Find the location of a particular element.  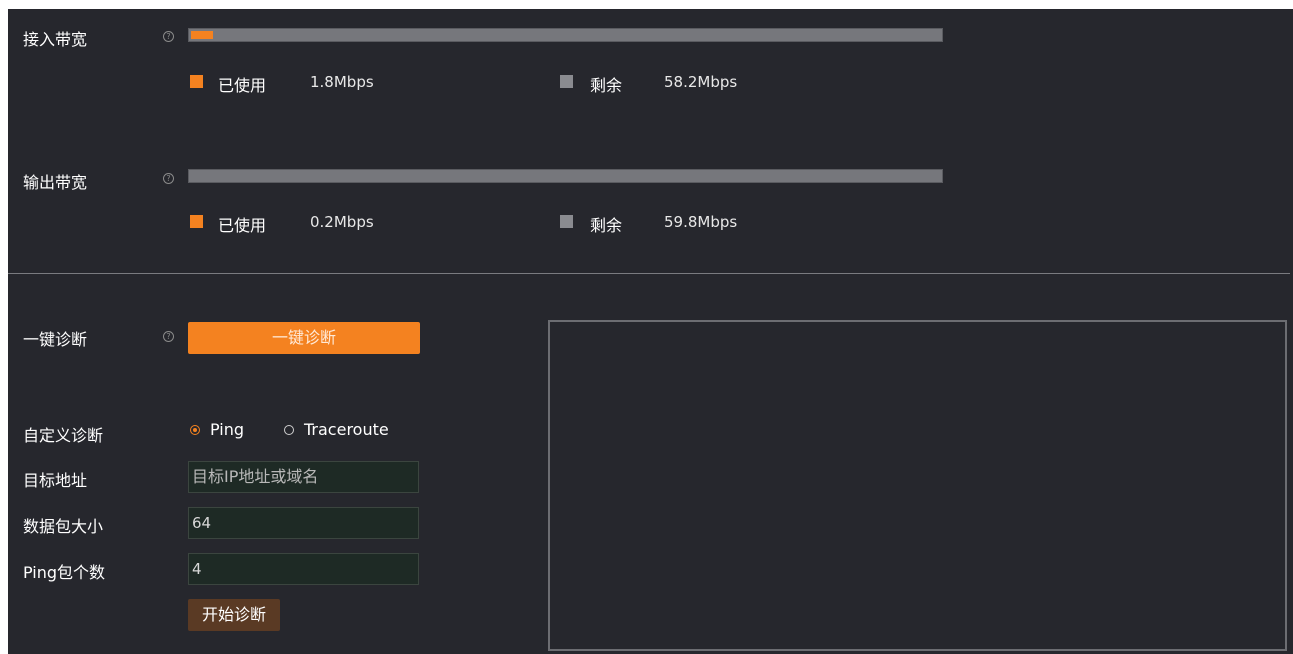

custom-diagnose-label: 自定义诊断 is located at coordinates (63, 435).